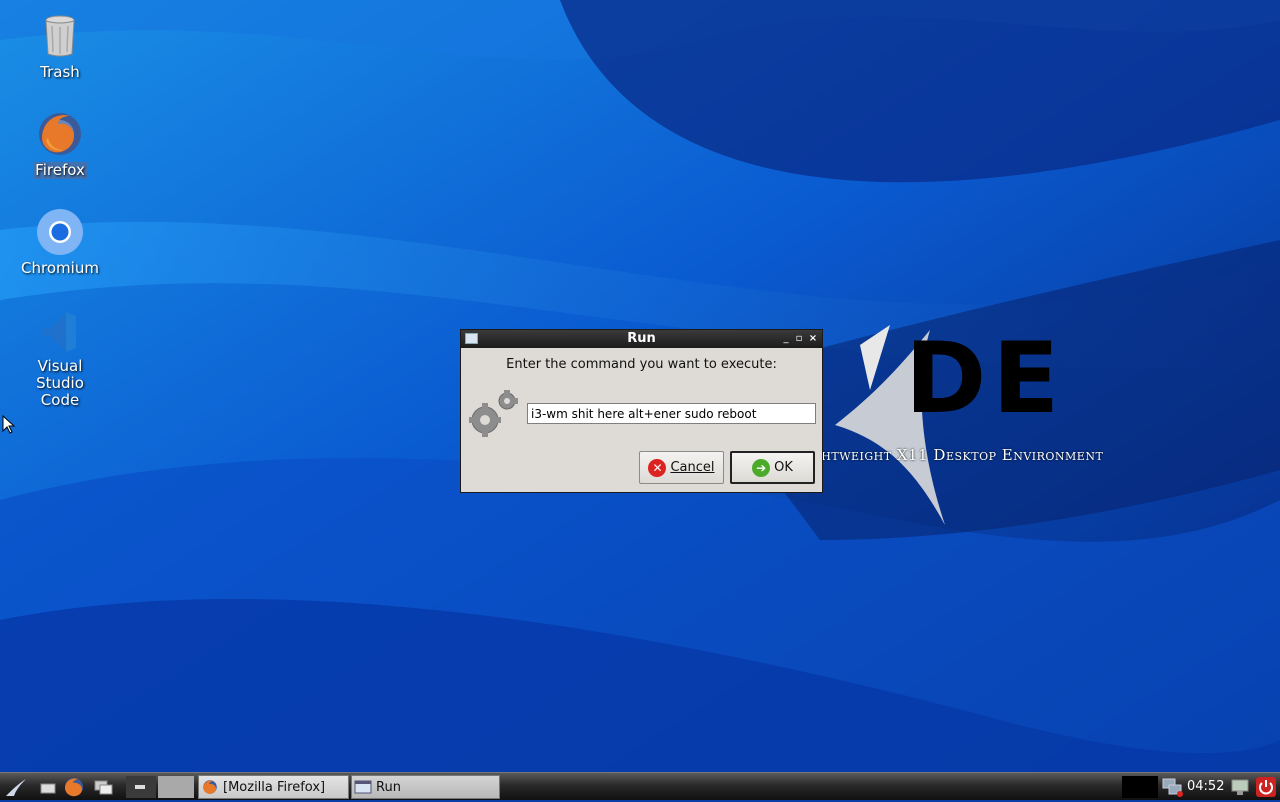  What do you see at coordinates (1140, 787) in the screenshot?
I see `system-tray-area` at bounding box center [1140, 787].